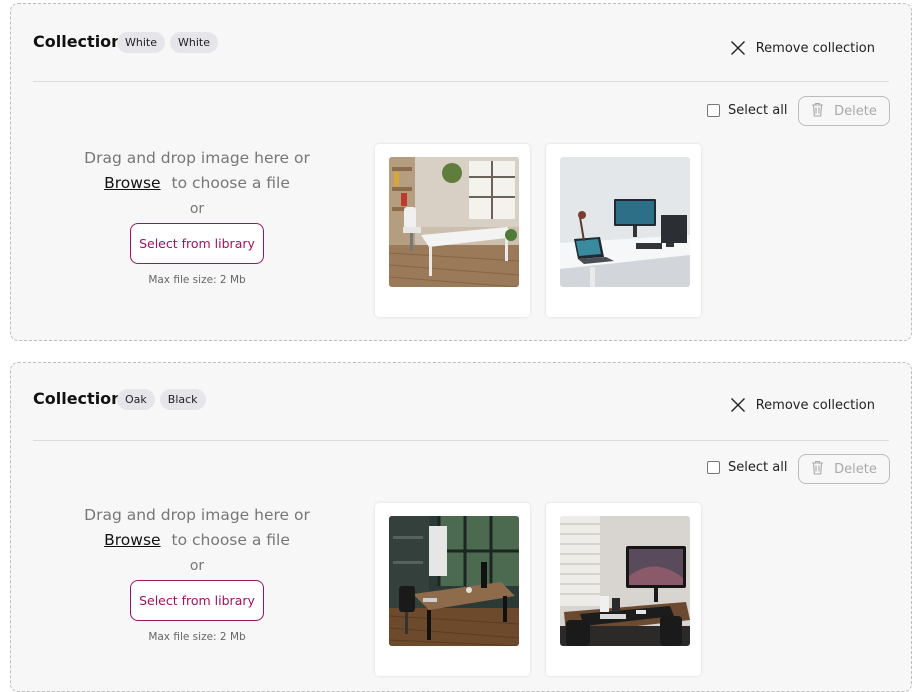  Describe the element at coordinates (182, 399) in the screenshot. I see `collection-tag: Black` at that location.